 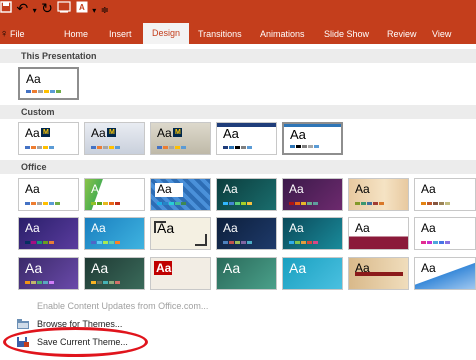 What do you see at coordinates (378, 233) in the screenshot?
I see `theme-office-main-event: Aa` at bounding box center [378, 233].